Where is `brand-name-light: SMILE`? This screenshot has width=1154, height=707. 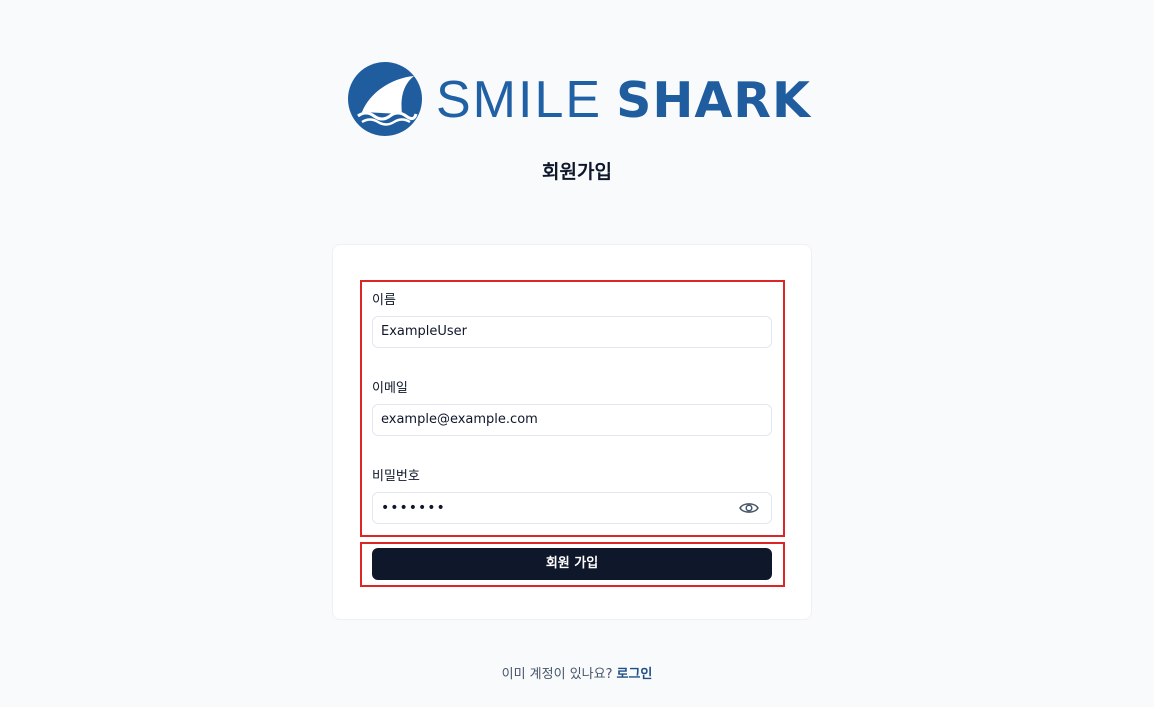 brand-name-light: SMILE is located at coordinates (519, 100).